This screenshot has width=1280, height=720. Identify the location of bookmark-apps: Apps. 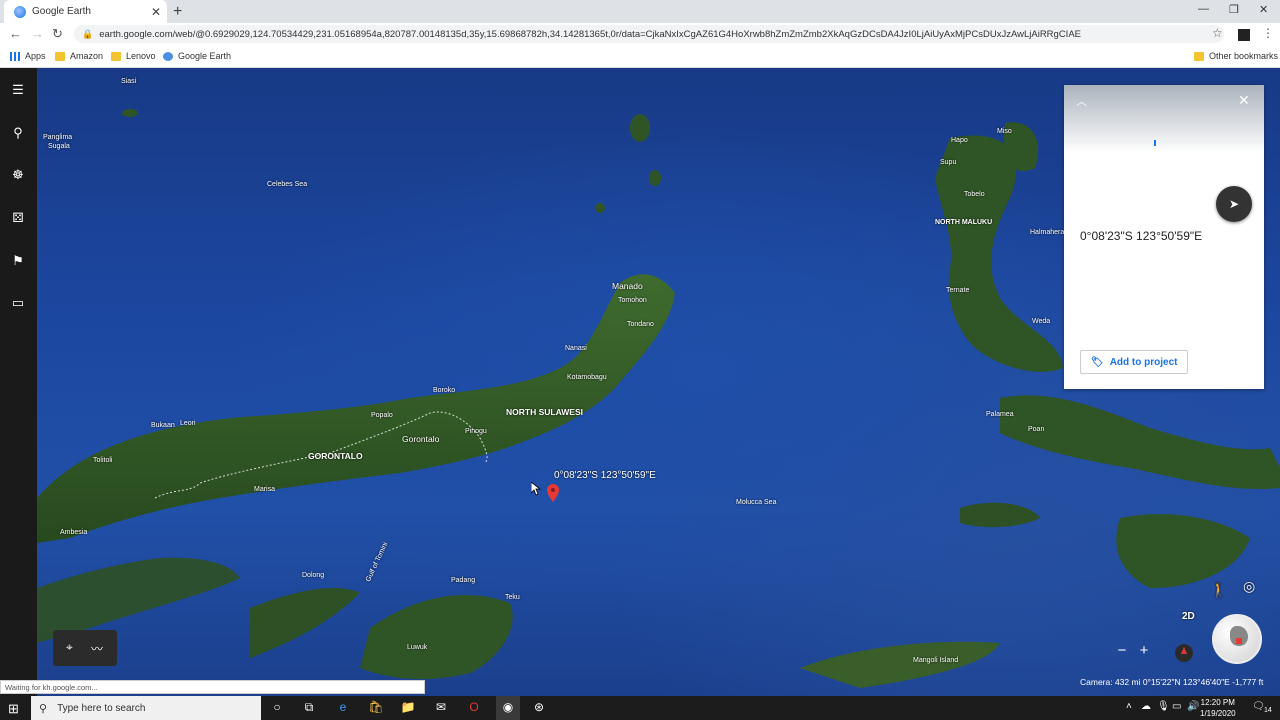
(28, 56).